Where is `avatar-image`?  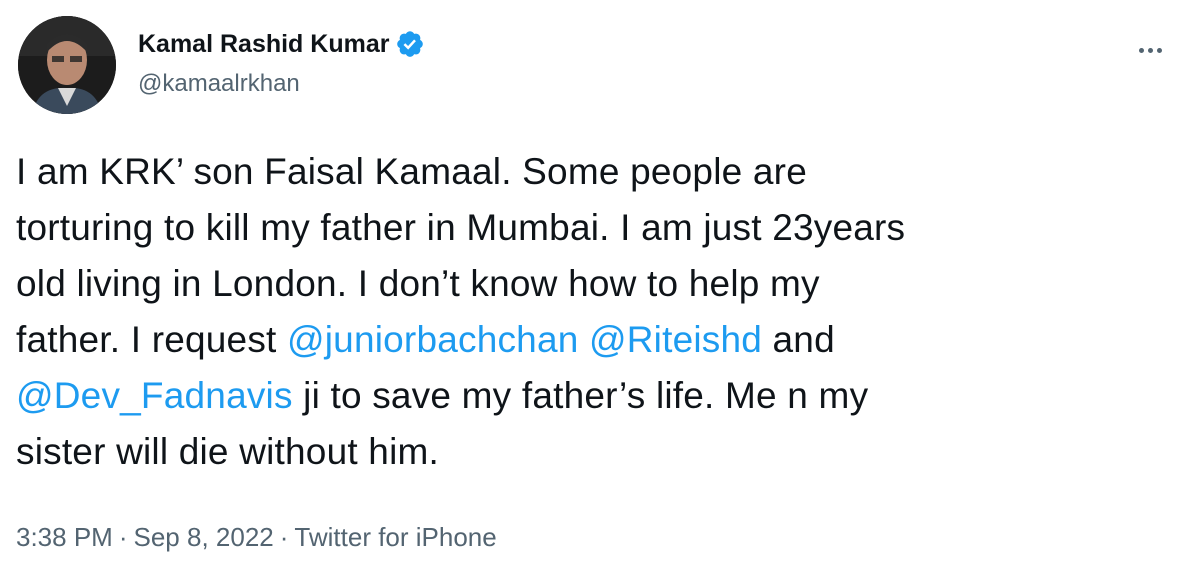
avatar-image is located at coordinates (67, 65).